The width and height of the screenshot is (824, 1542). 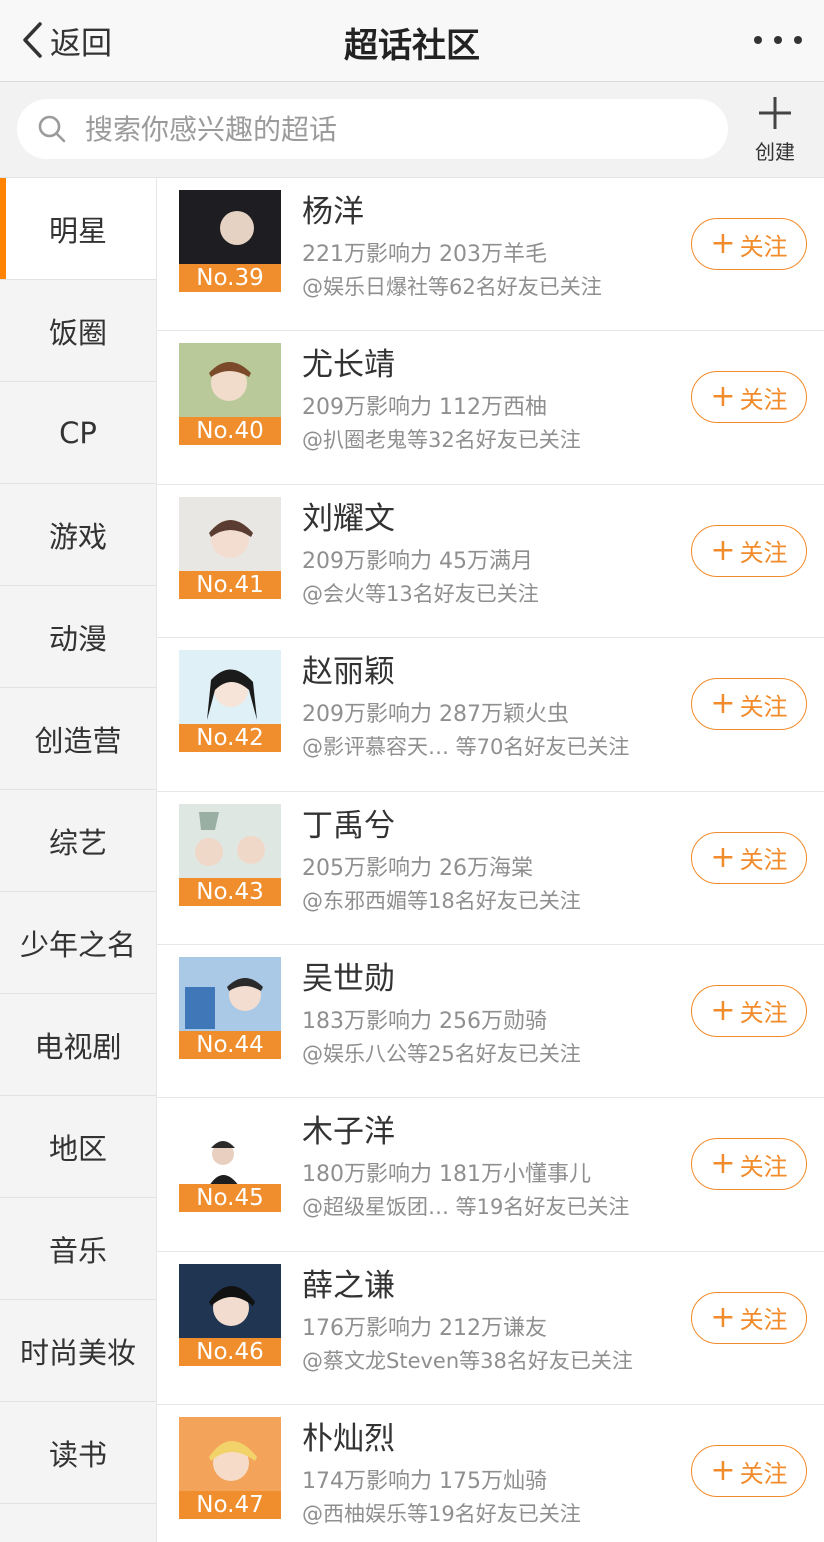 I want to click on topic-name: 杨洋, so click(x=333, y=212).